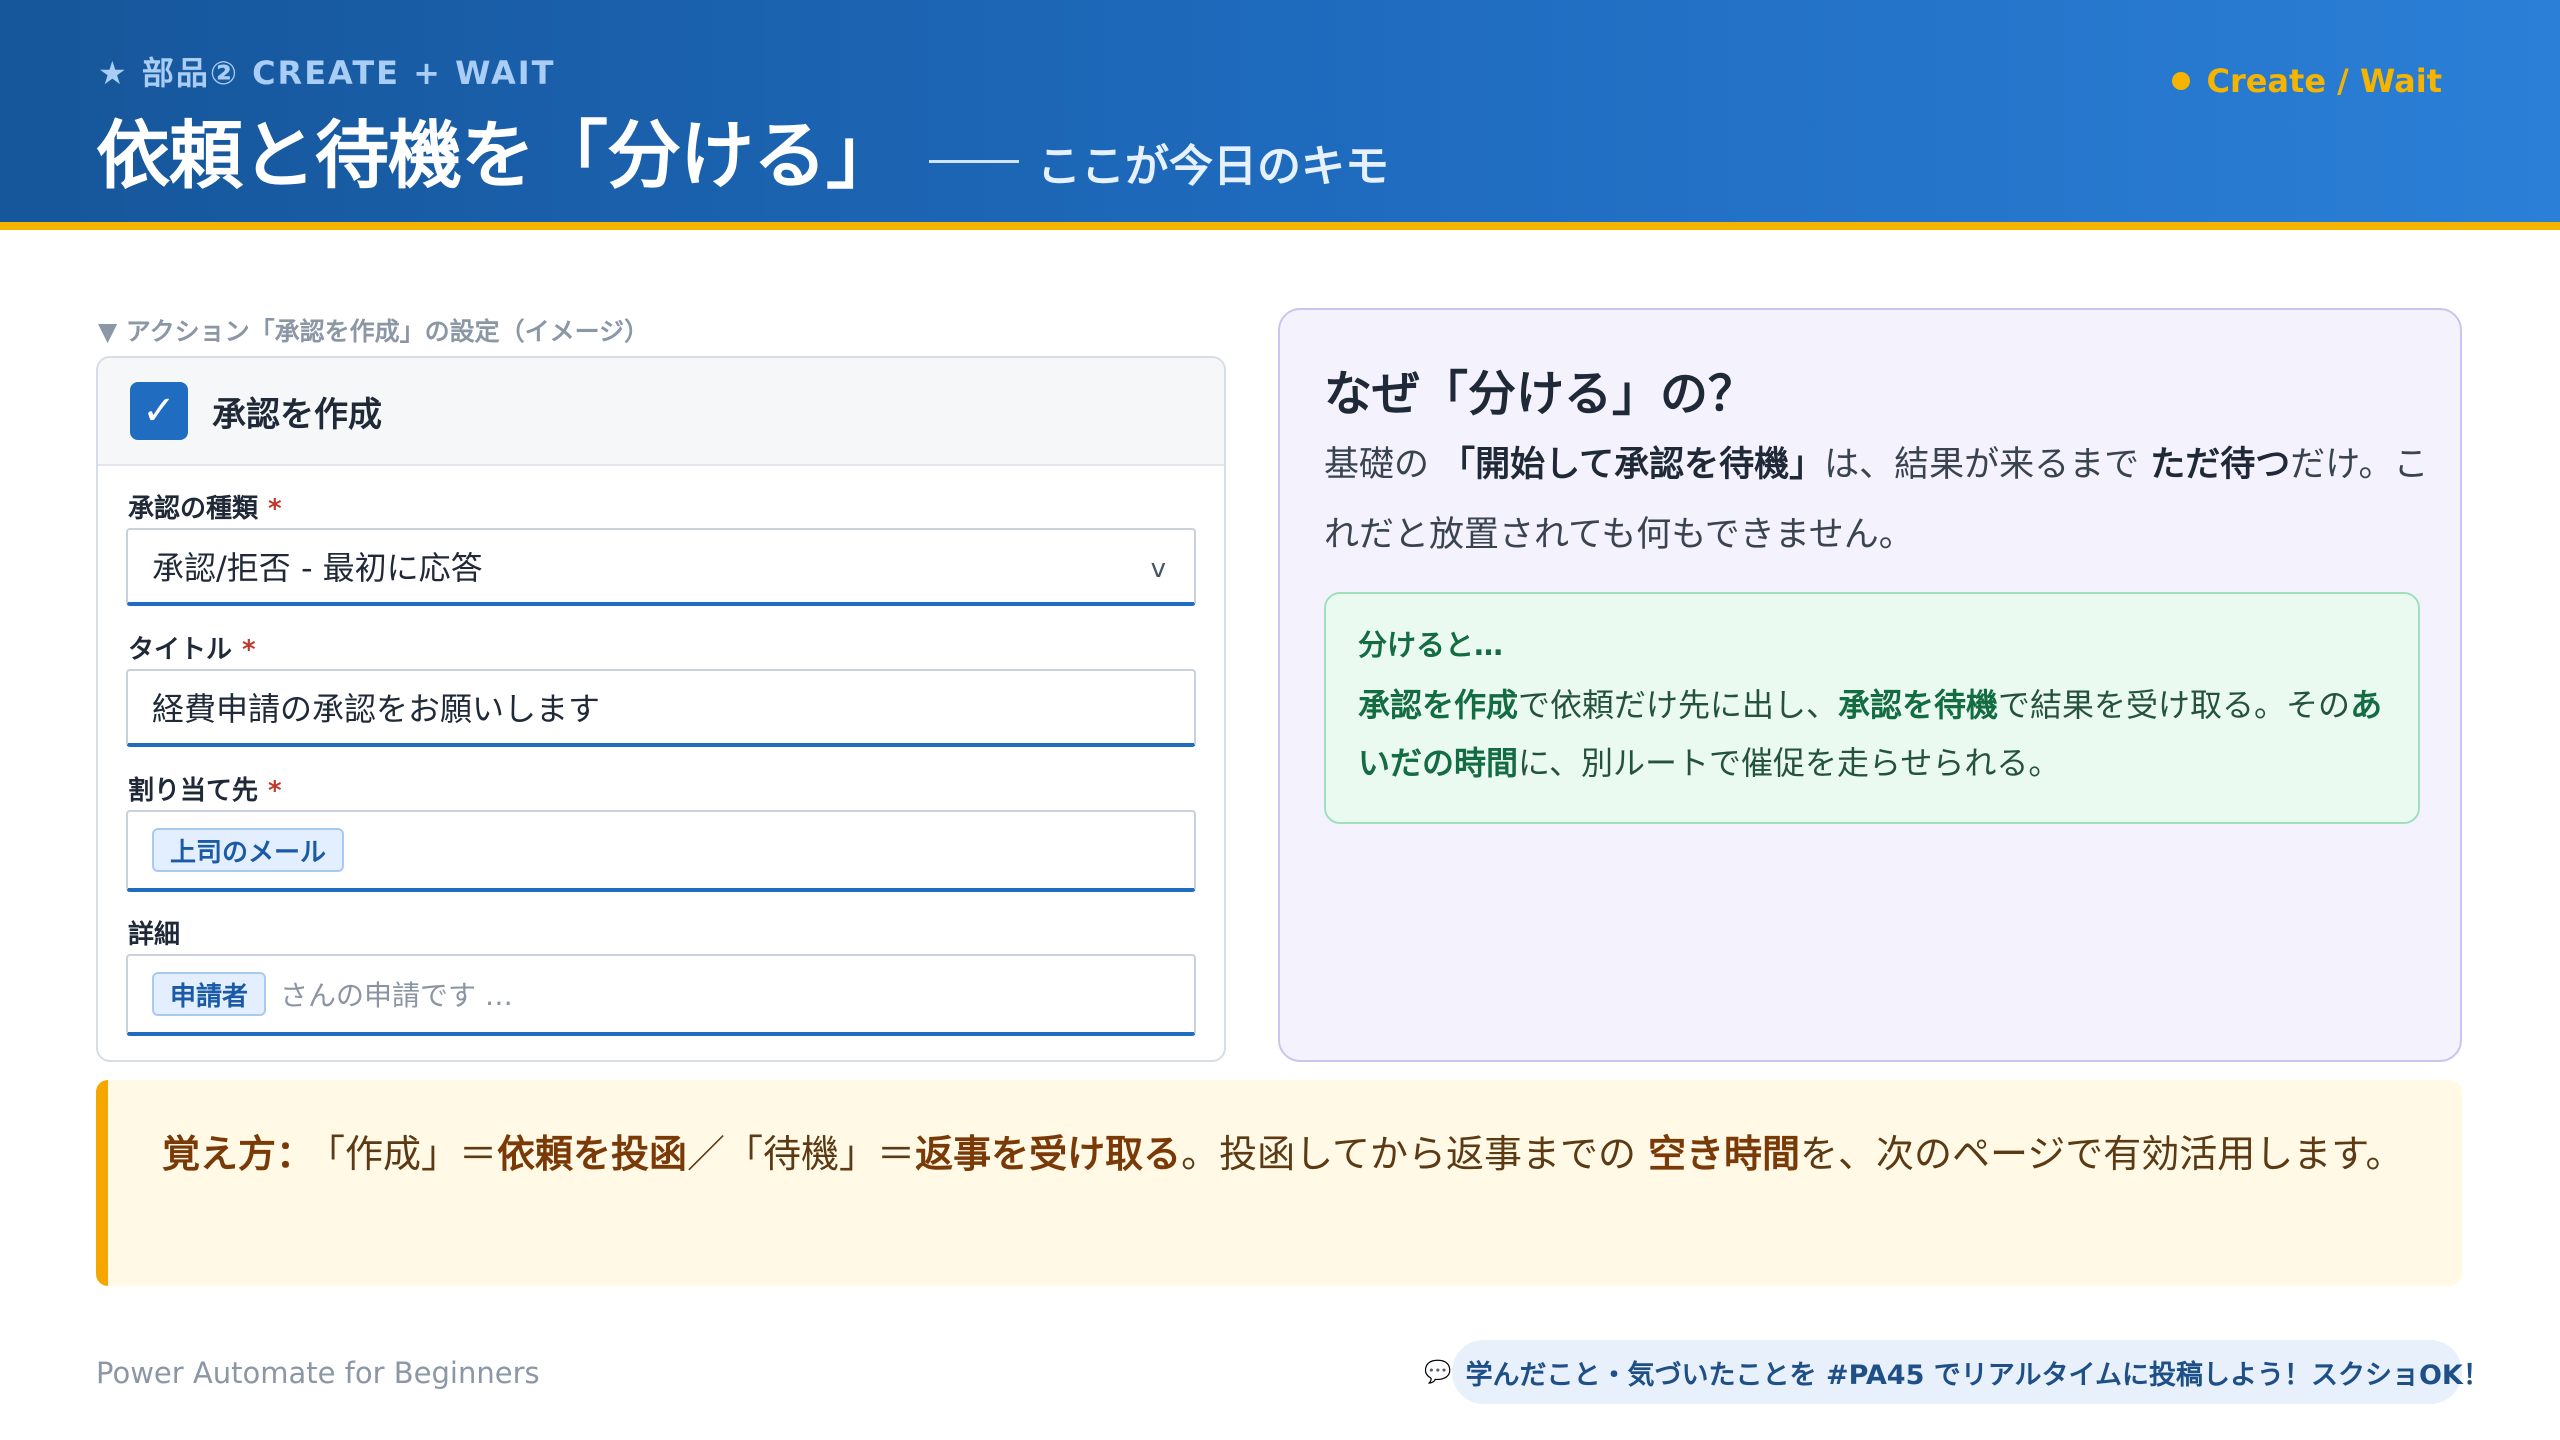 This screenshot has height=1440, width=2560. What do you see at coordinates (248, 850) in the screenshot?
I see `dynamic-content-chip: 上司のメール` at bounding box center [248, 850].